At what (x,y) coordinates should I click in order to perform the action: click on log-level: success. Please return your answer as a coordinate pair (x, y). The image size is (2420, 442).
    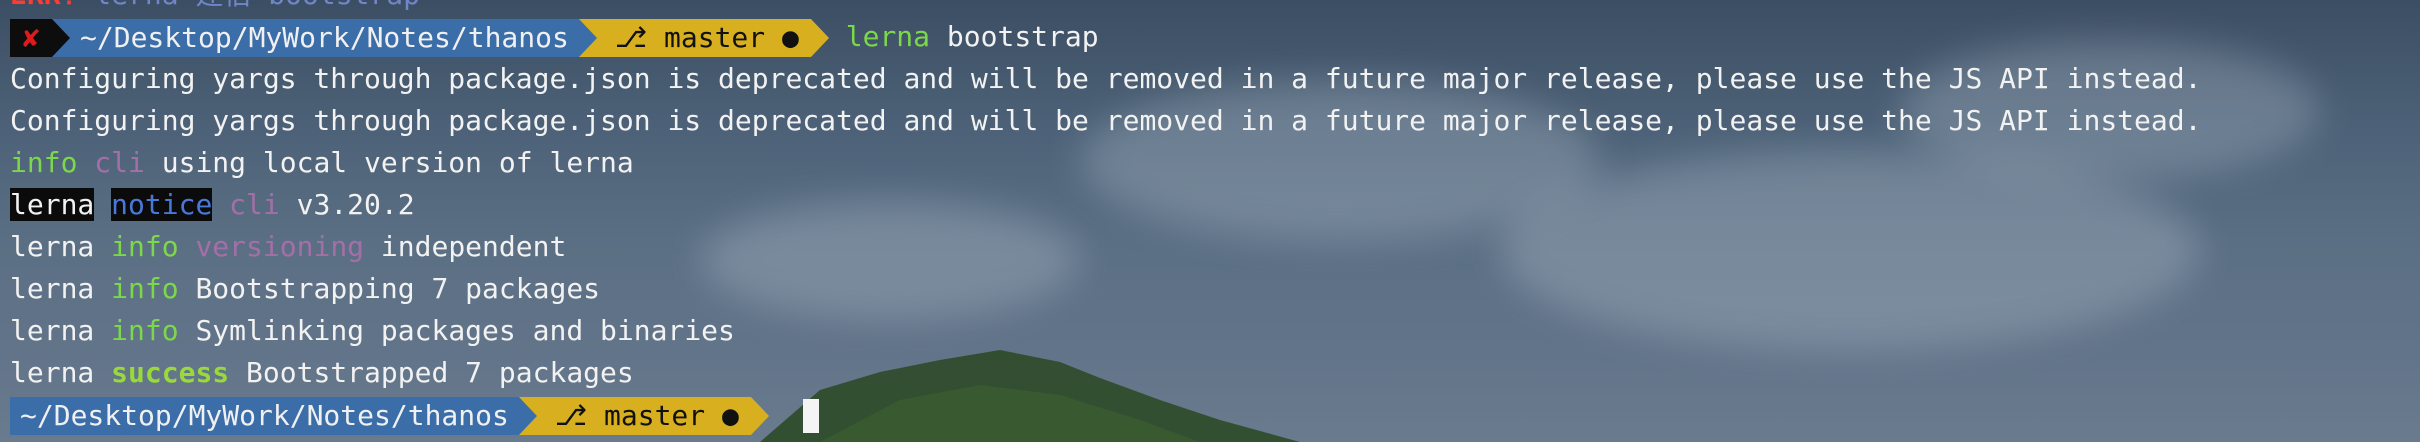
    Looking at the image, I should click on (170, 372).